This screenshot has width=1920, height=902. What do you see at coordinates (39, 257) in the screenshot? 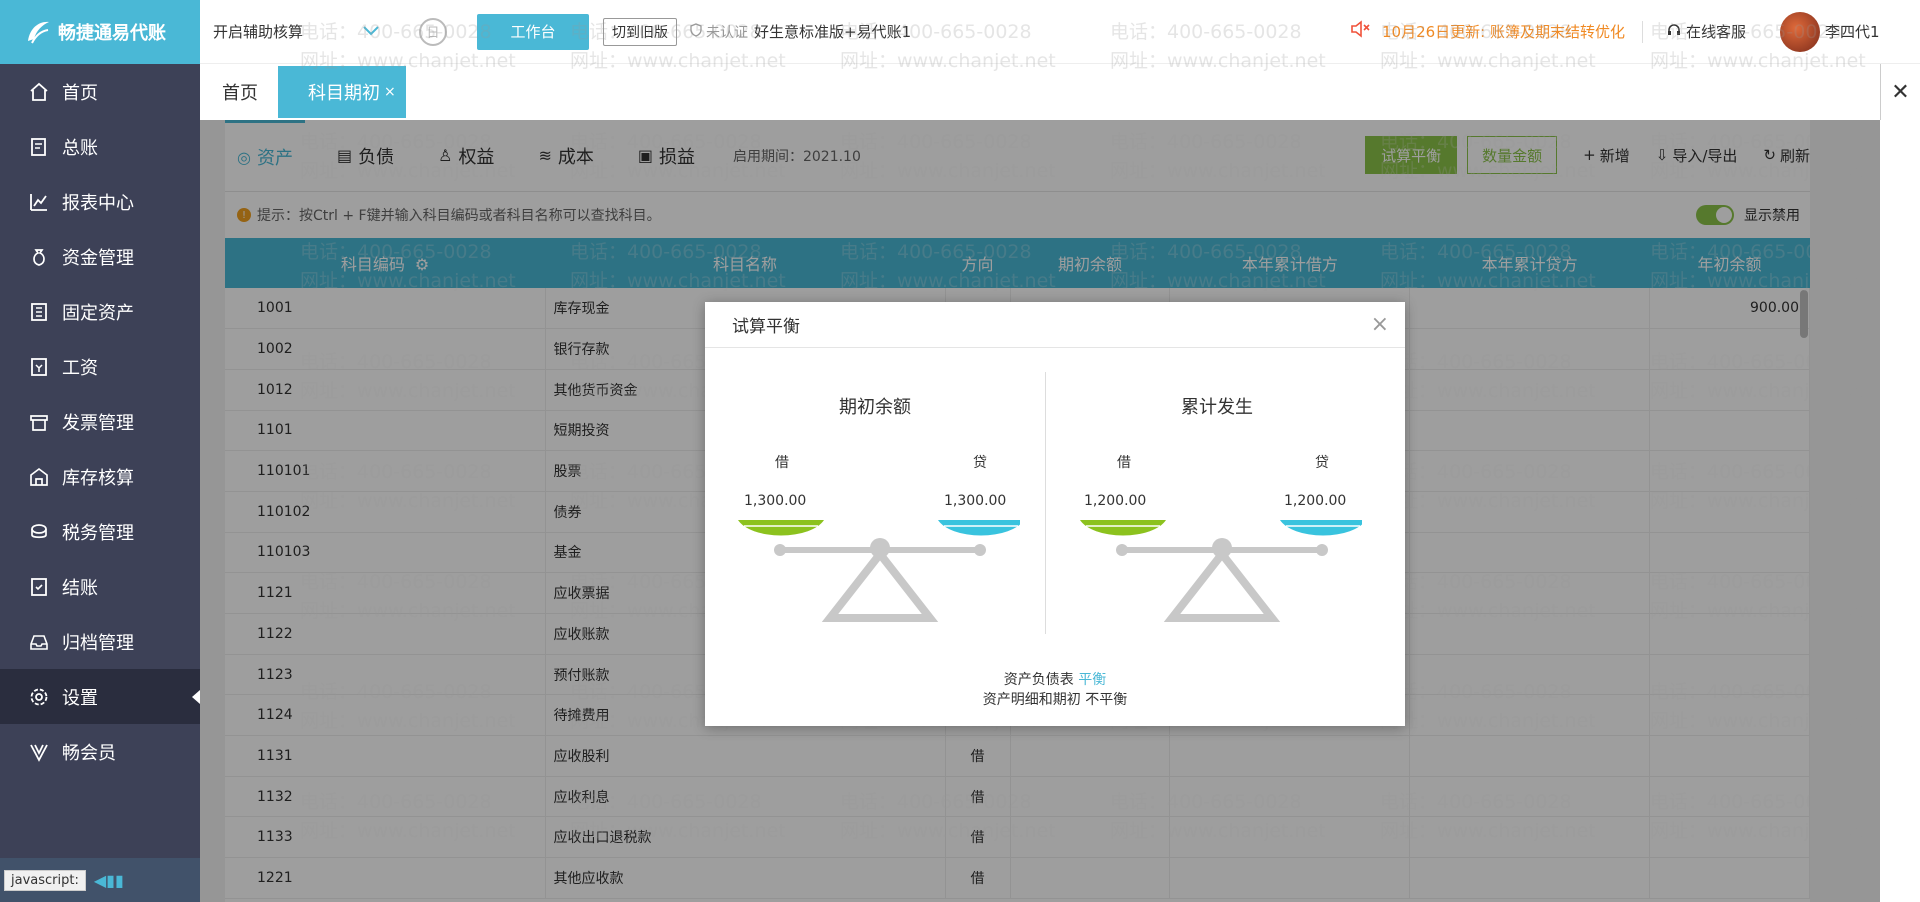
I see `money-bag-icon` at bounding box center [39, 257].